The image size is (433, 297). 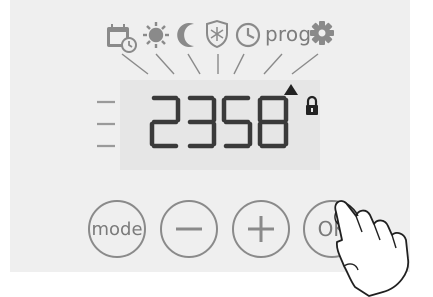 I want to click on plus-icon, so click(x=261, y=229).